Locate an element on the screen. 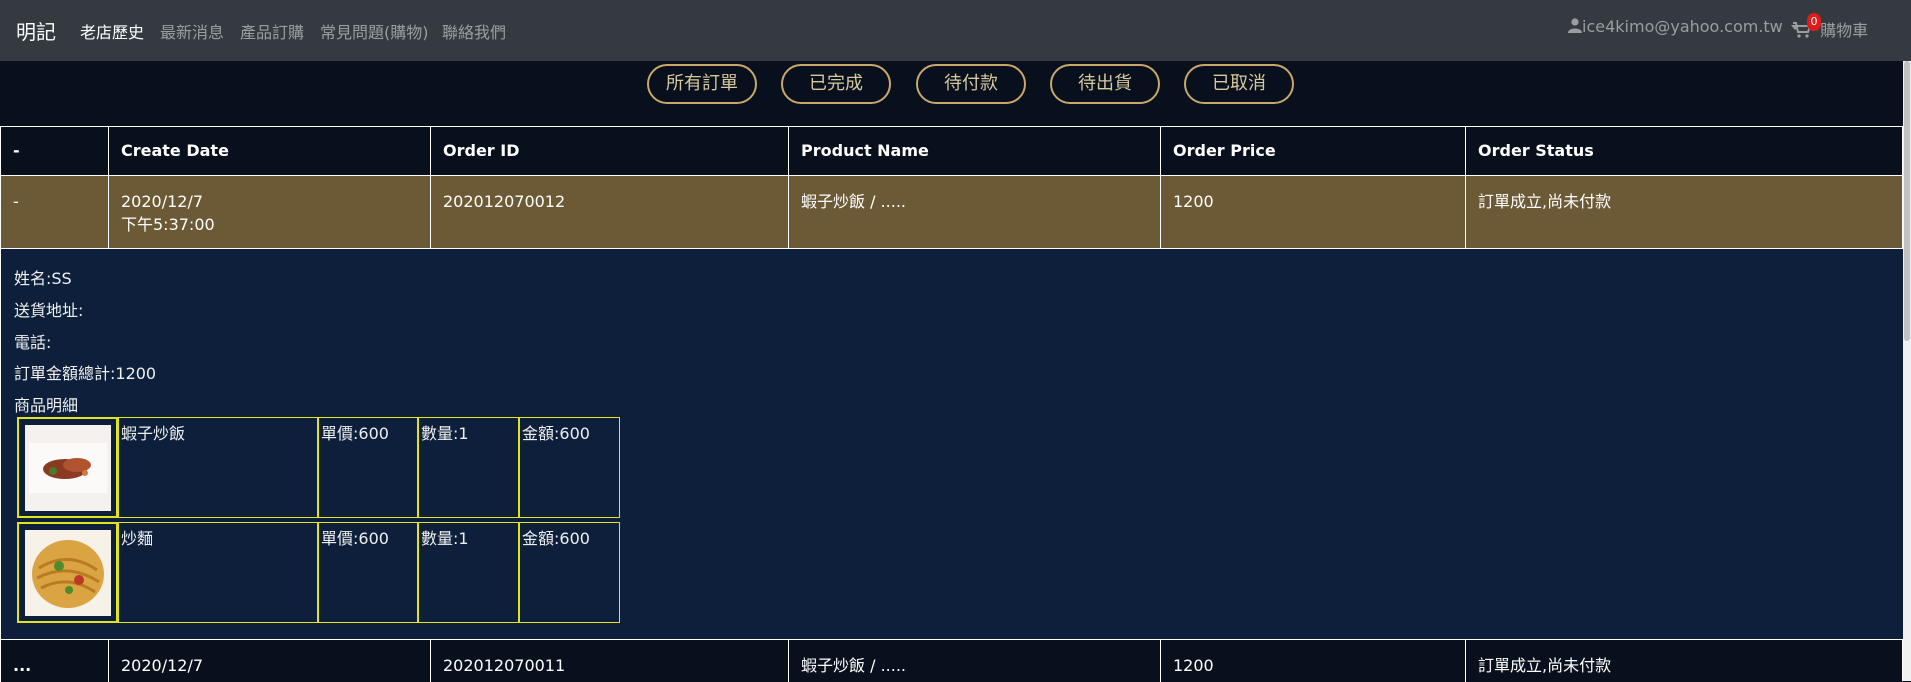 Image resolution: width=1911 pixels, height=682 pixels. filter-all-orders-button: 所有訂單 is located at coordinates (702, 84).